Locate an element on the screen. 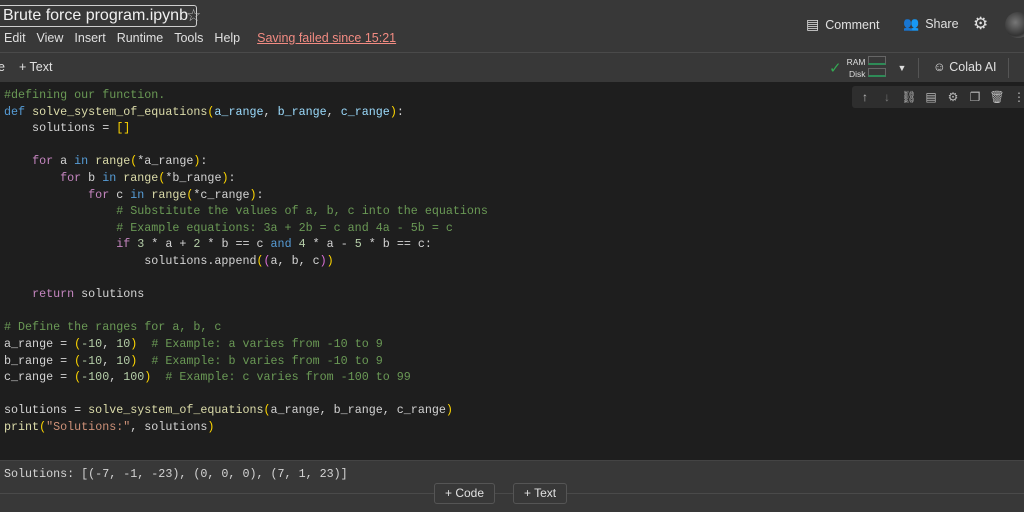 The height and width of the screenshot is (512, 1024). dropdown-icon: ▼ is located at coordinates (901, 68).